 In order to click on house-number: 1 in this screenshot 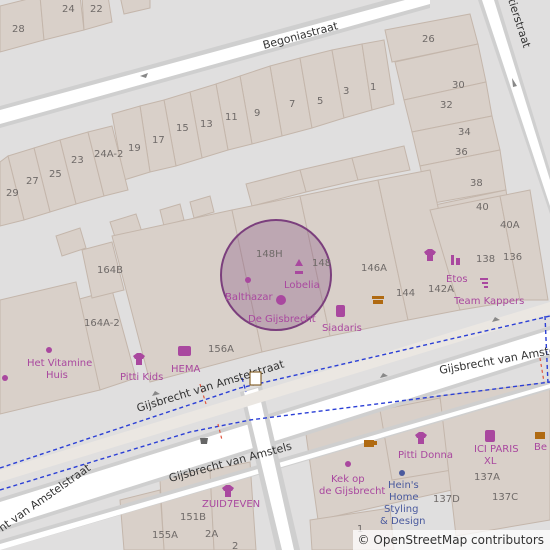, I will do `click(373, 87)`.